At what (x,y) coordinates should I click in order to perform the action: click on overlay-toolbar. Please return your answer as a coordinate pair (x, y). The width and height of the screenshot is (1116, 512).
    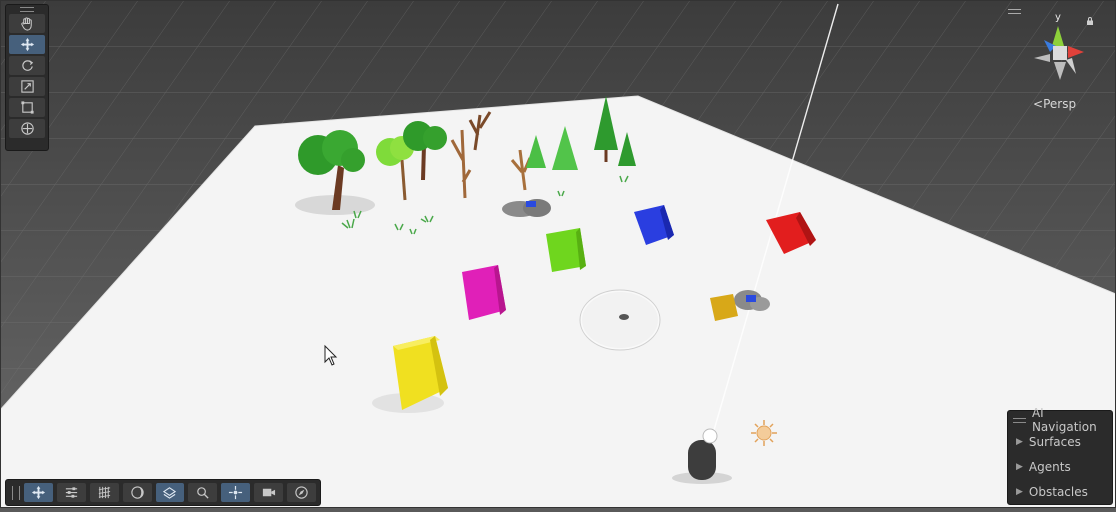
    Looking at the image, I should click on (163, 492).